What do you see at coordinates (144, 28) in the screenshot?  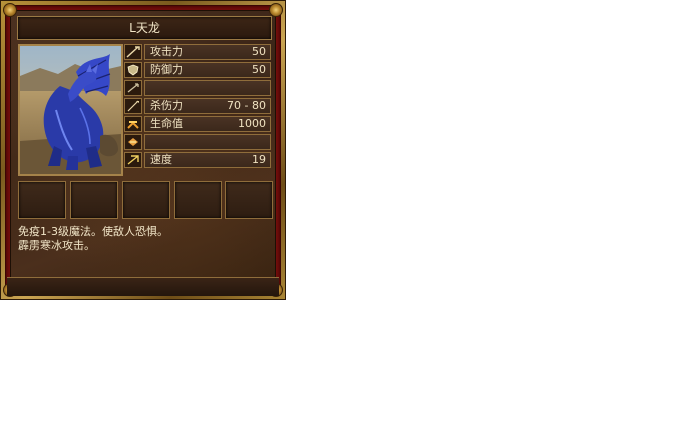 I see `unit-name: L天龙` at bounding box center [144, 28].